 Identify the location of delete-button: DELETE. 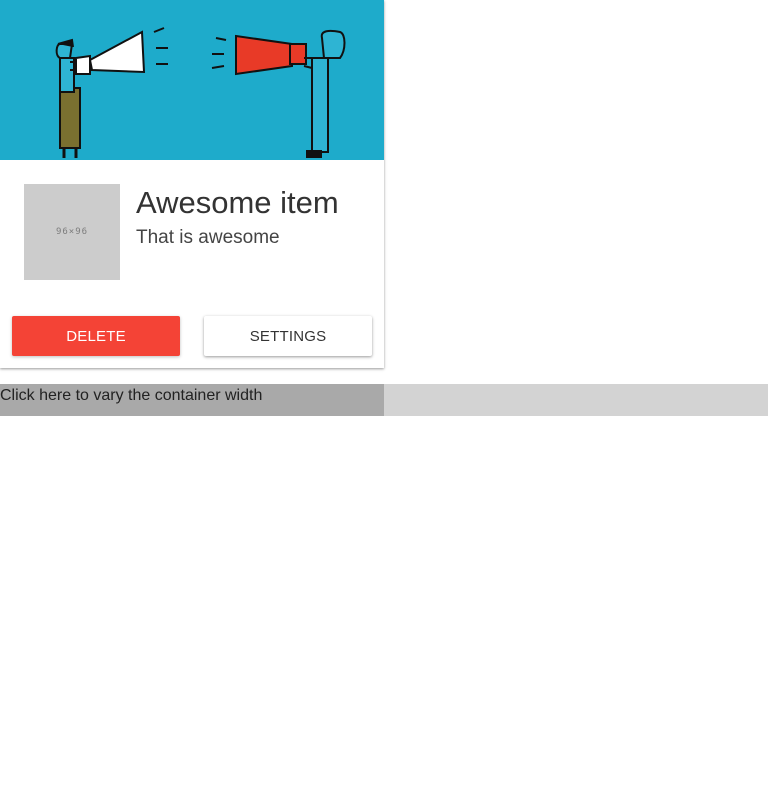
(96, 336).